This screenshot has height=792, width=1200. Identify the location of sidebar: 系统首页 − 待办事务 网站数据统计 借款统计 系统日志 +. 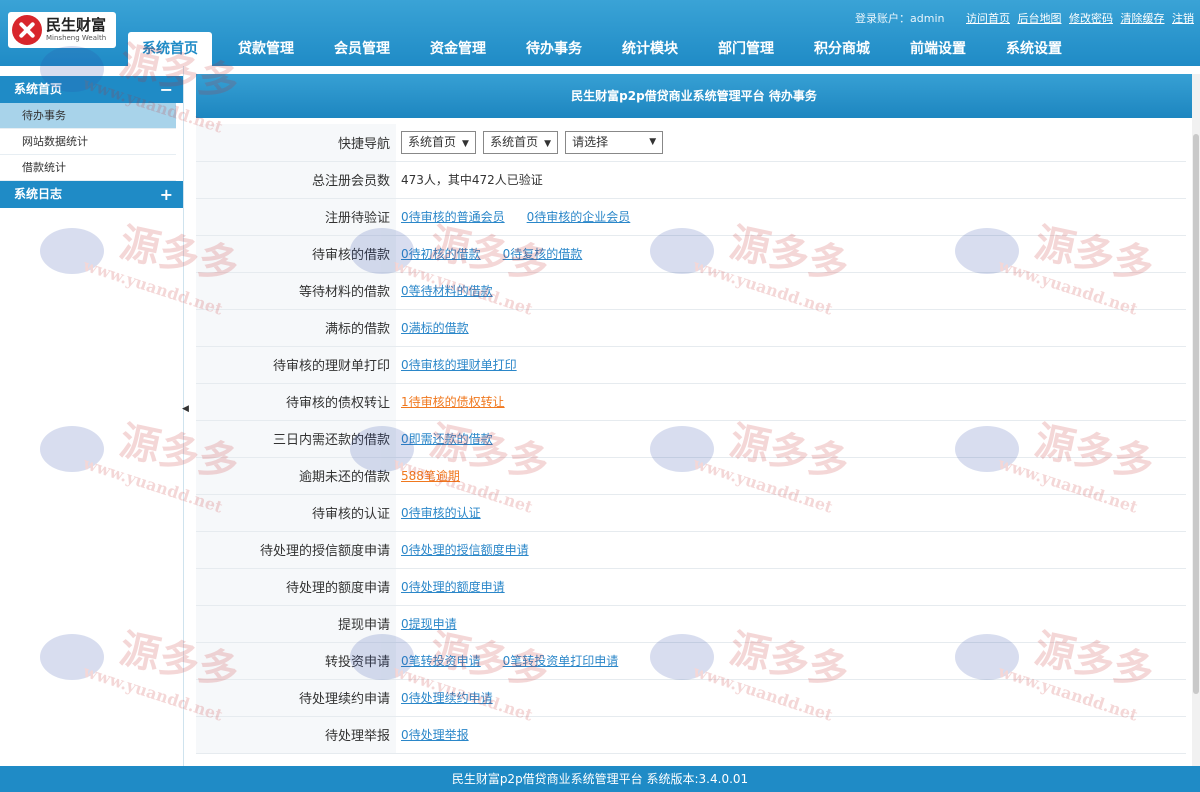
(92, 416).